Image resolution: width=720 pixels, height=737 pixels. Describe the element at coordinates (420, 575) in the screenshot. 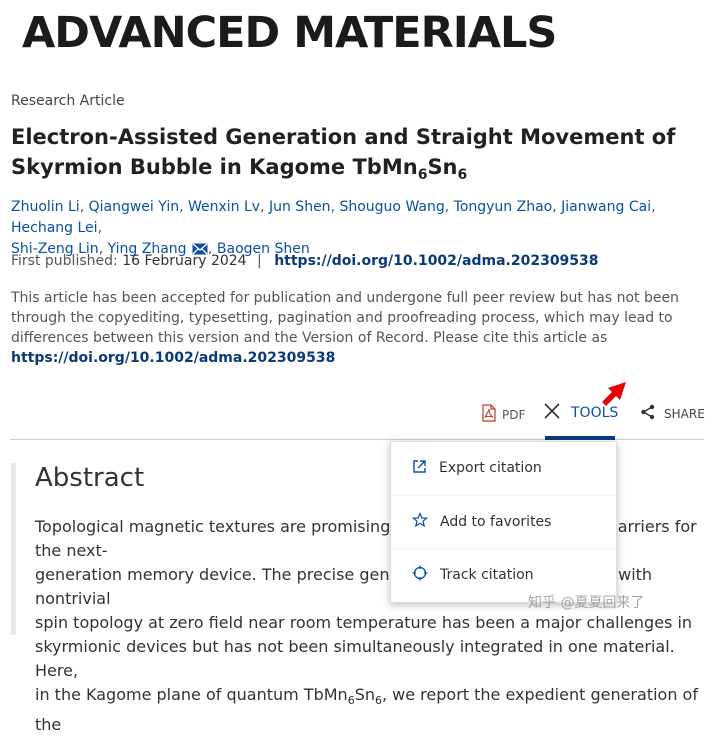

I see `target-icon` at that location.